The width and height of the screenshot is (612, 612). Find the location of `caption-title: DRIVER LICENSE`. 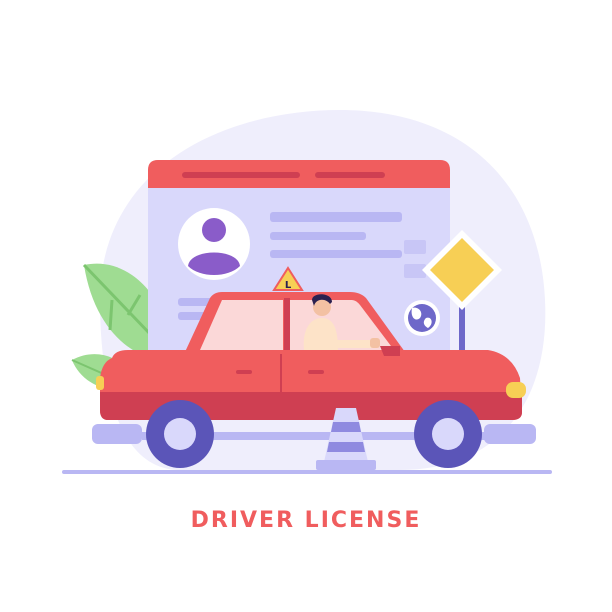

caption-title: DRIVER LICENSE is located at coordinates (306, 520).